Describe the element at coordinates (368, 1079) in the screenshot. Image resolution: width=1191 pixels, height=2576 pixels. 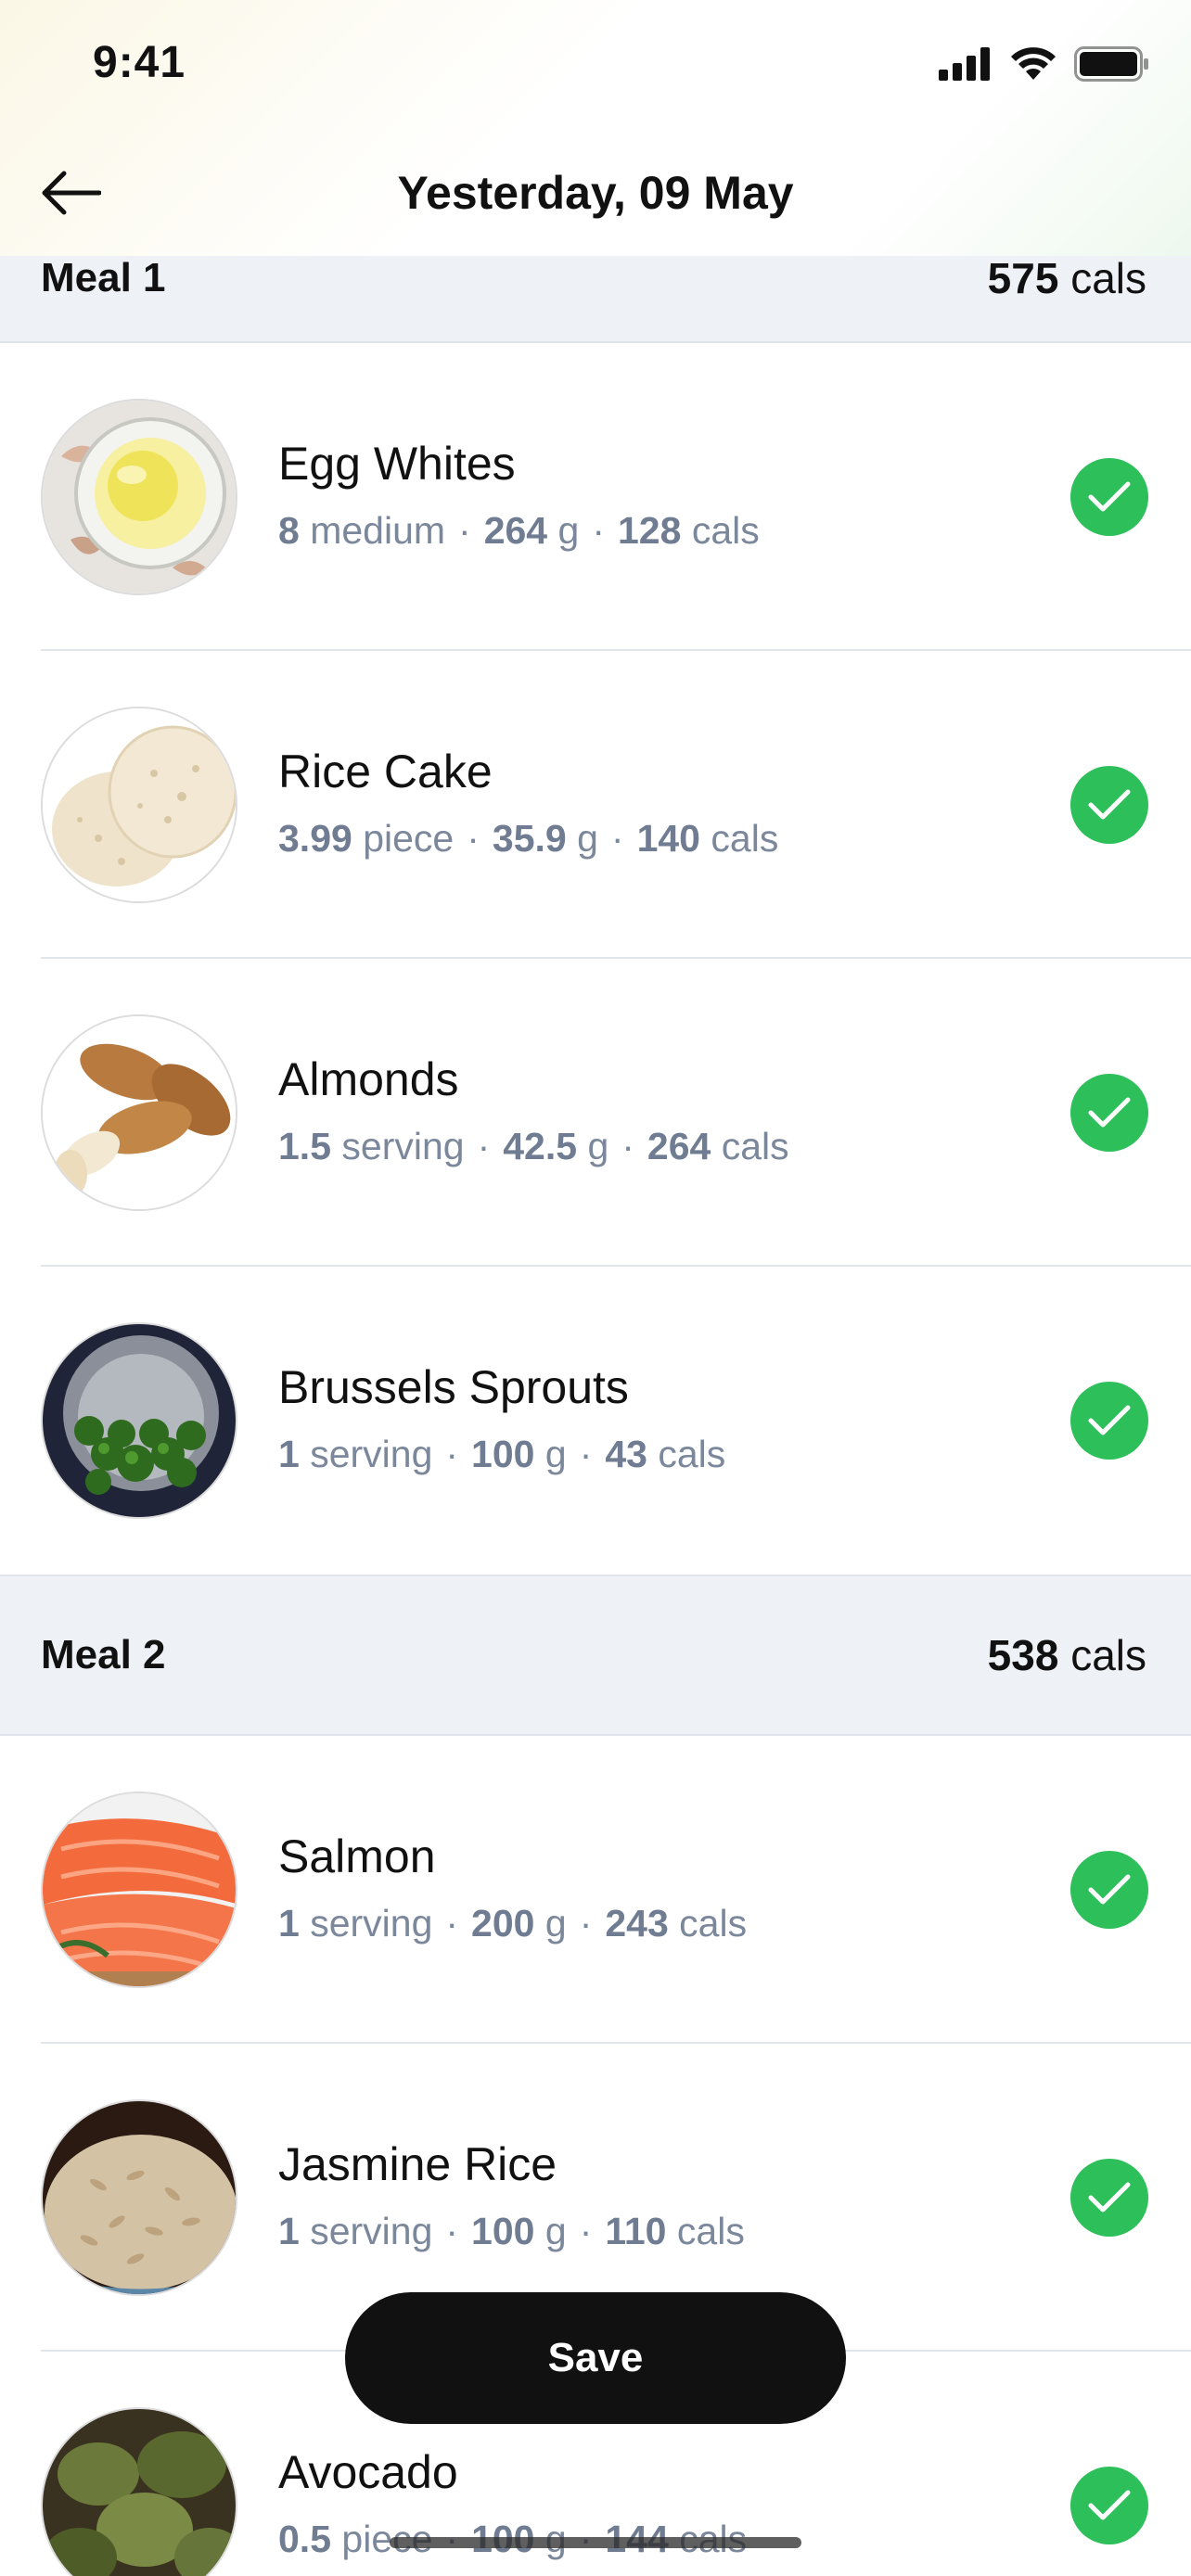
I see `food-name: Almonds` at that location.